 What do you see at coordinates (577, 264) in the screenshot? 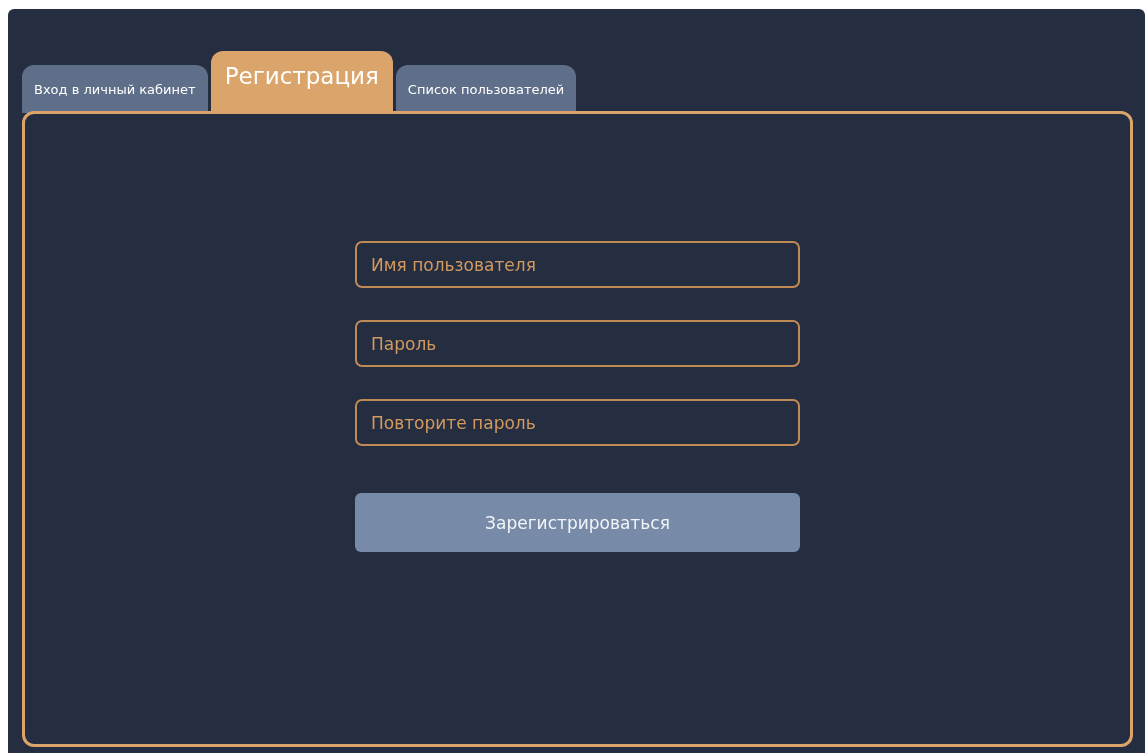
I see `input-field: Имя пользователя` at bounding box center [577, 264].